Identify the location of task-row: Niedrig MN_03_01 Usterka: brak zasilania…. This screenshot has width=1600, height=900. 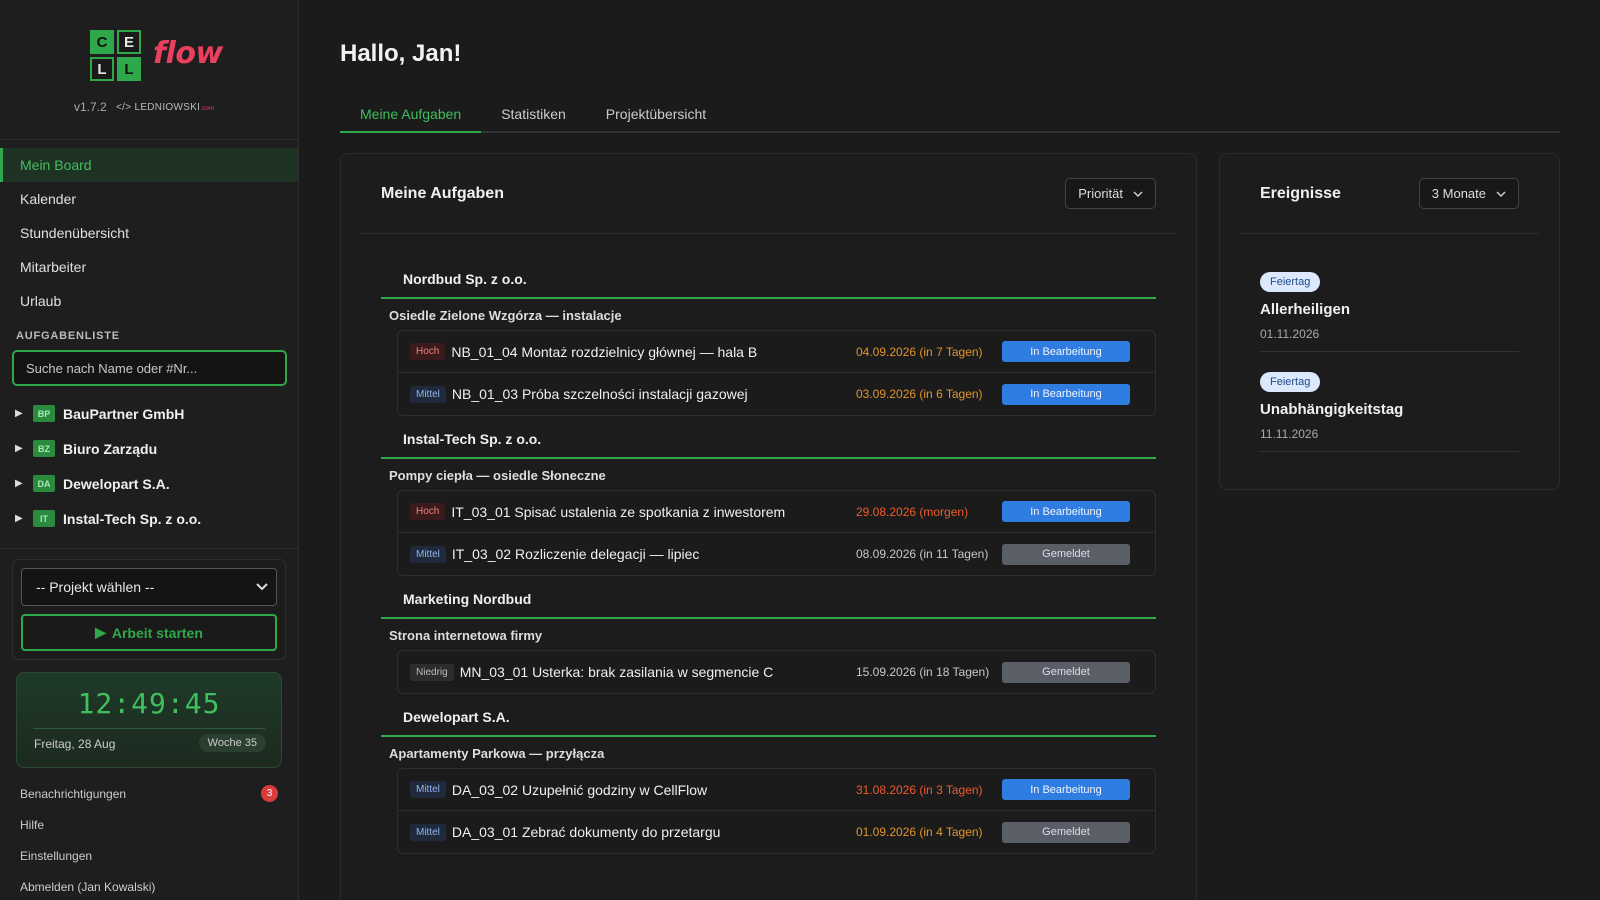
(776, 672).